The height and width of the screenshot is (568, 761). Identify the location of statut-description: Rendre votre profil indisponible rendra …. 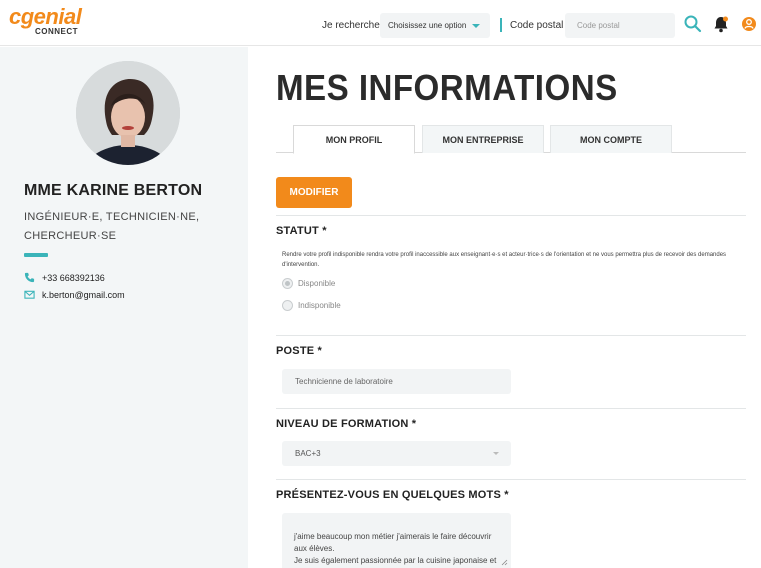
(504, 260).